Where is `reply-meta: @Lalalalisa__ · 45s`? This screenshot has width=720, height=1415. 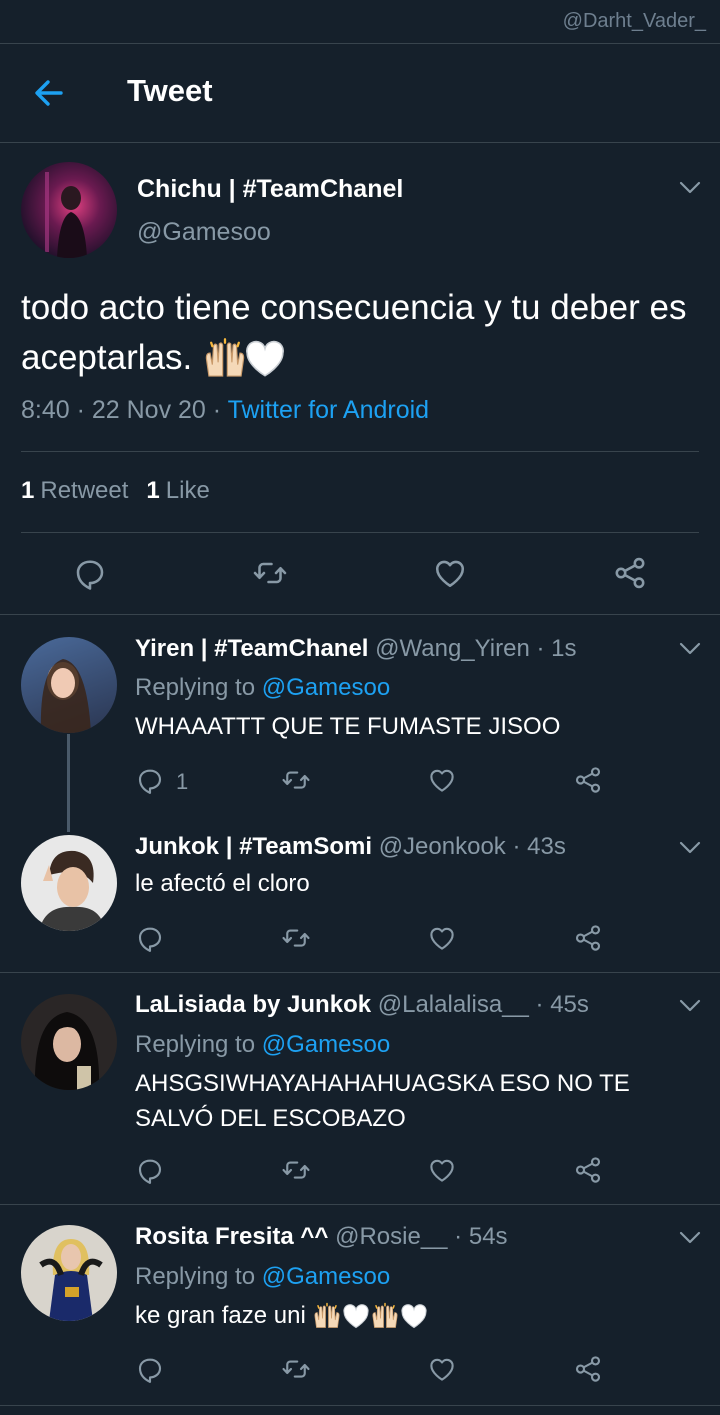 reply-meta: @Lalalalisa__ · 45s is located at coordinates (483, 1004).